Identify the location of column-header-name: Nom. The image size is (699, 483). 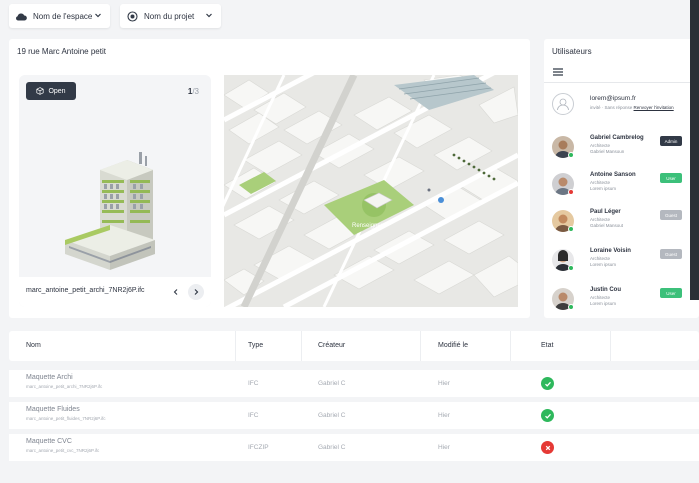
(33, 345).